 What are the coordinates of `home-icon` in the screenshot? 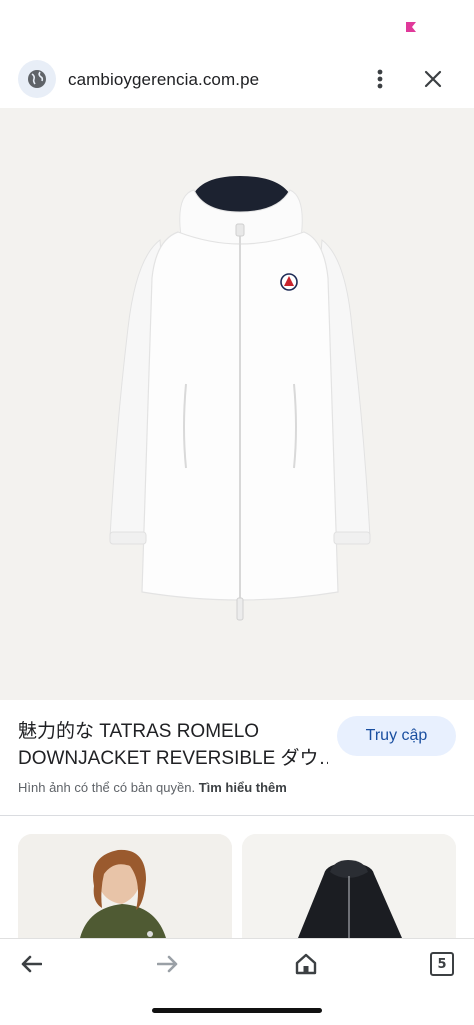 It's located at (306, 964).